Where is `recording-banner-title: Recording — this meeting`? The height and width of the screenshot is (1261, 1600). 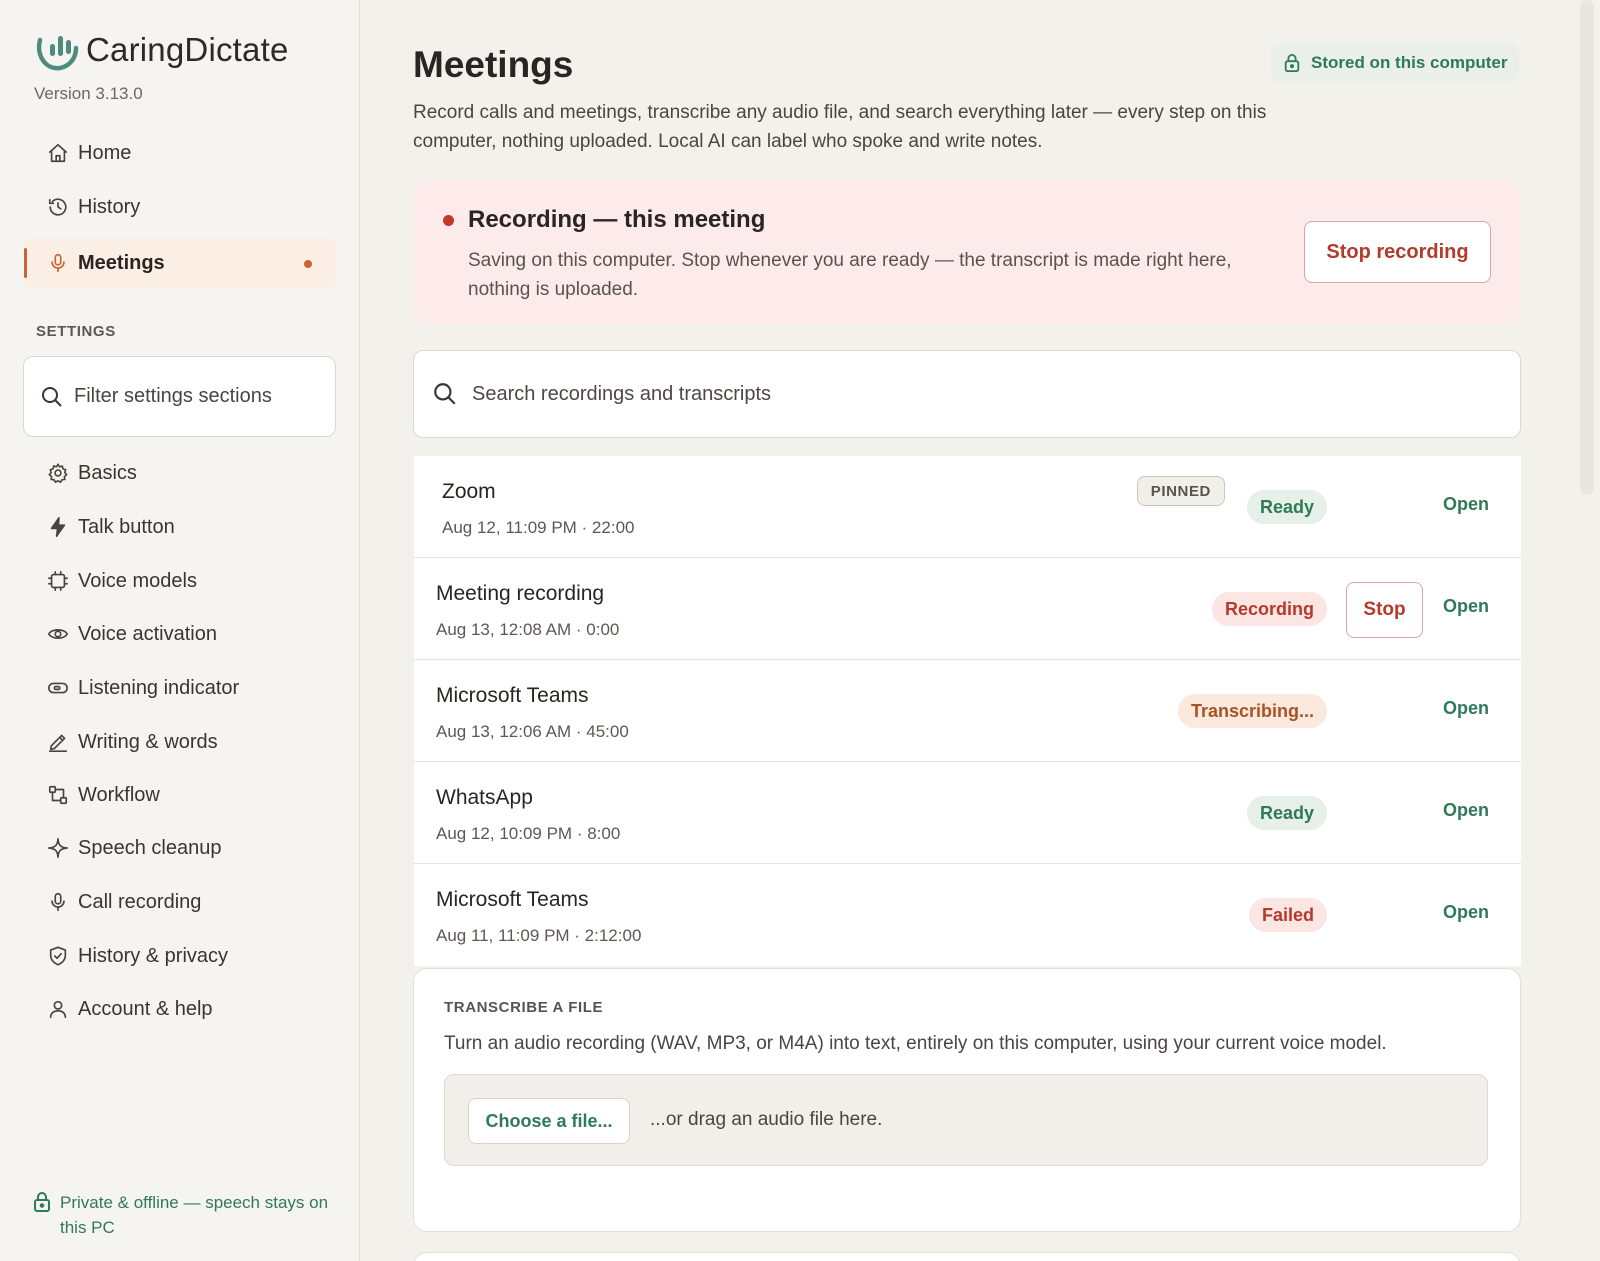 recording-banner-title: Recording — this meeting is located at coordinates (617, 219).